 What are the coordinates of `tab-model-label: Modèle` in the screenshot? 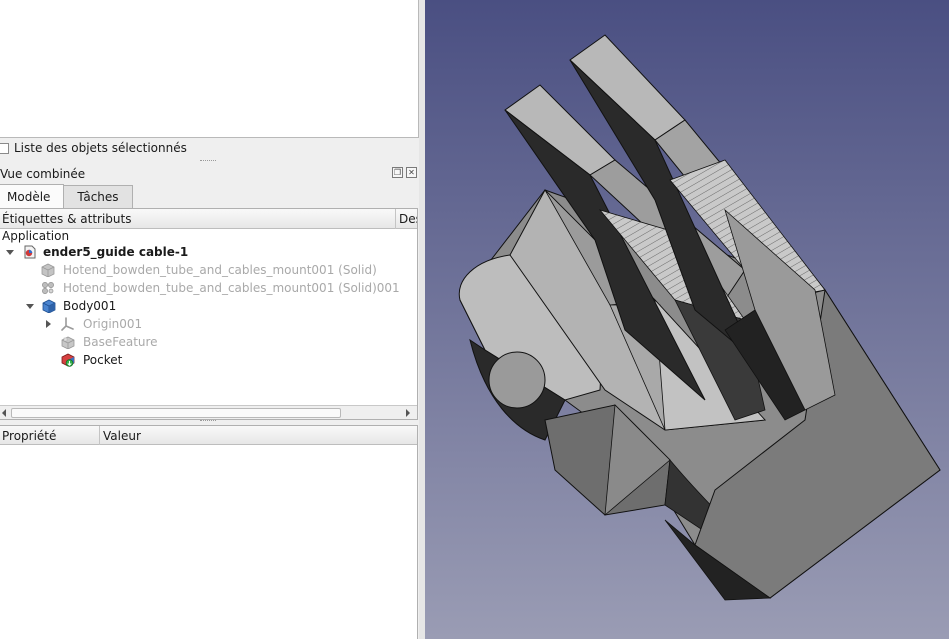 It's located at (29, 196).